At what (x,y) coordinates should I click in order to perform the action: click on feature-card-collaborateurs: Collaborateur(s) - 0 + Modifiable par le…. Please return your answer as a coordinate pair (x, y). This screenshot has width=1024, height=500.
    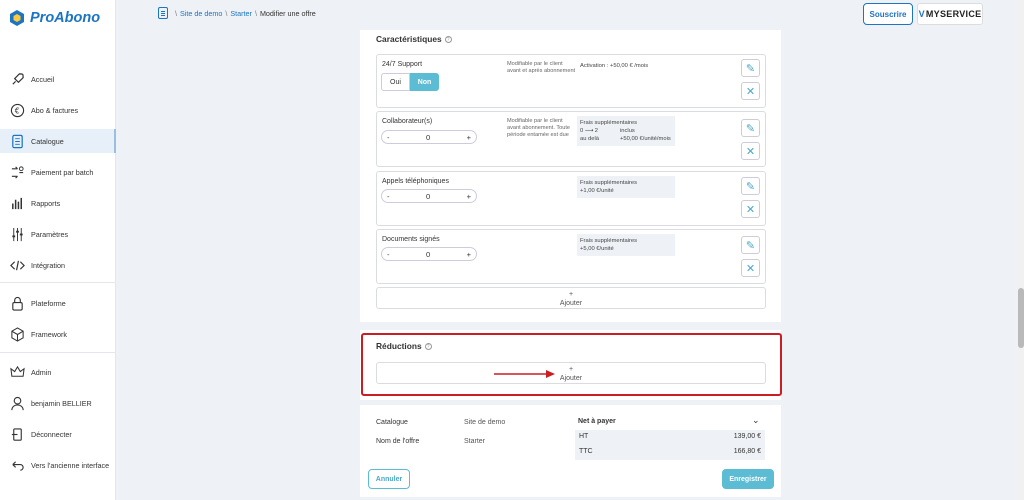
    Looking at the image, I should click on (571, 139).